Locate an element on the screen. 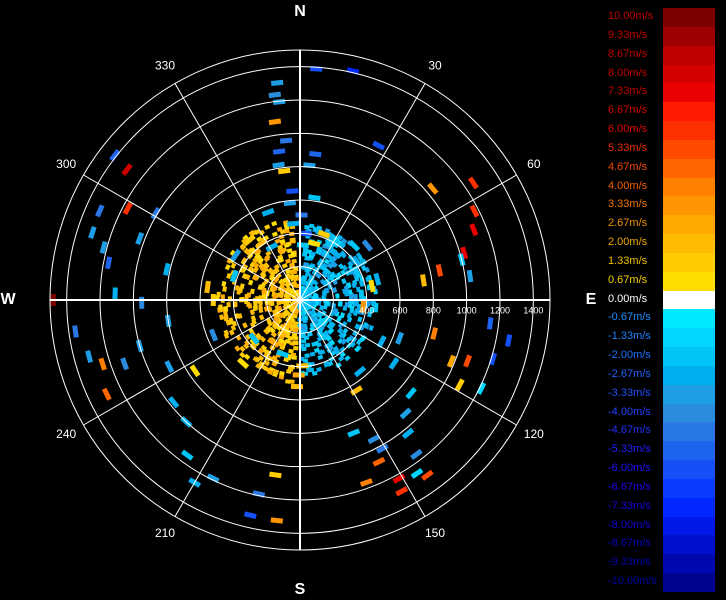 The height and width of the screenshot is (600, 726). legend-row: 8.00m/s is located at coordinates (660, 74).